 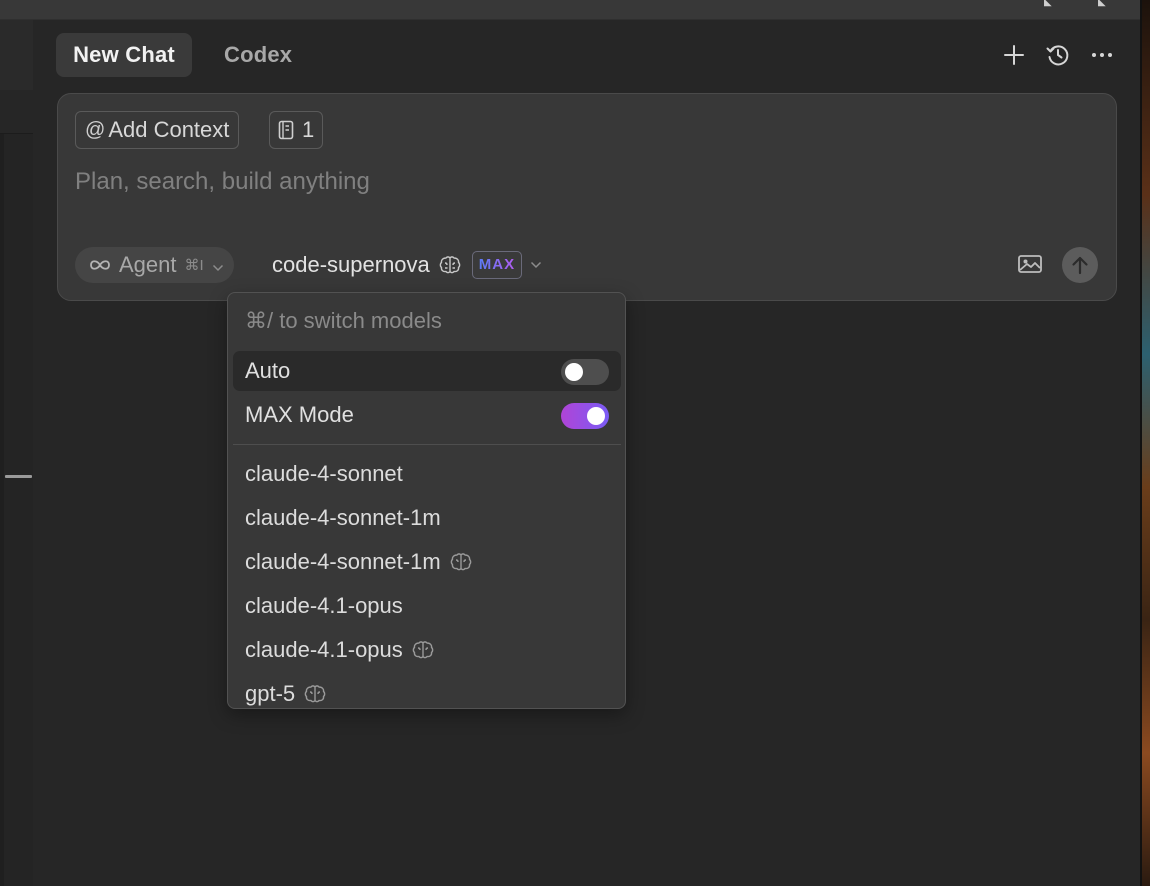 I want to click on tab-codex: Codex, so click(x=258, y=55).